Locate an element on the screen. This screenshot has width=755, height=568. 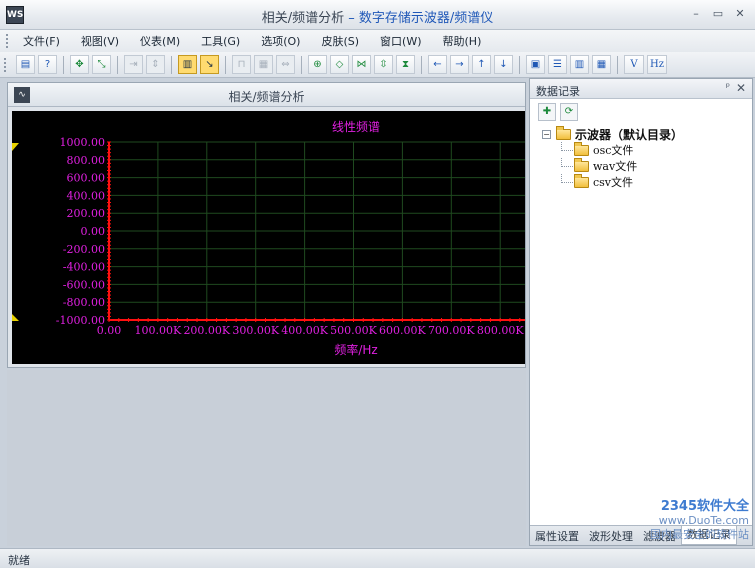
menu-instrument: 仪表(M) is located at coordinates (162, 41).